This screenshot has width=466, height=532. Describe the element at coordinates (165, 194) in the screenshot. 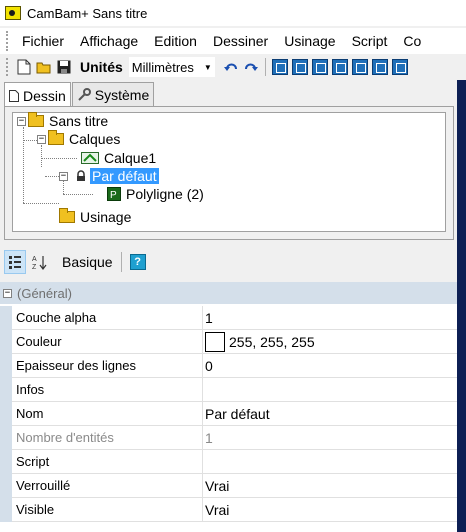

I see `tree-item-label: Polyligne (2)` at that location.